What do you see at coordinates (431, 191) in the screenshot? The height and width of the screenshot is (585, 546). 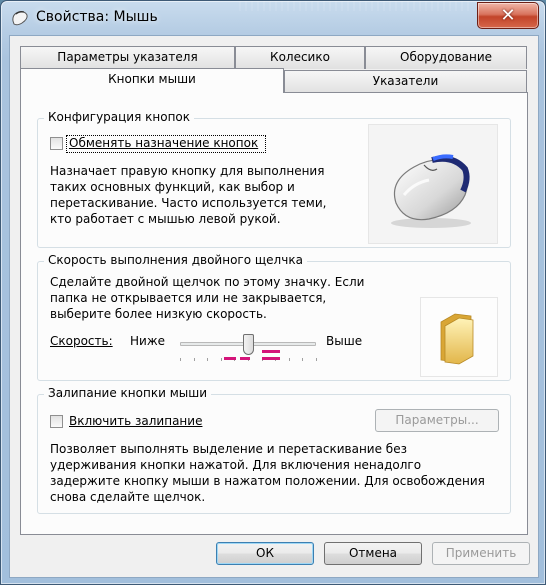 I see `mouse-illustration` at bounding box center [431, 191].